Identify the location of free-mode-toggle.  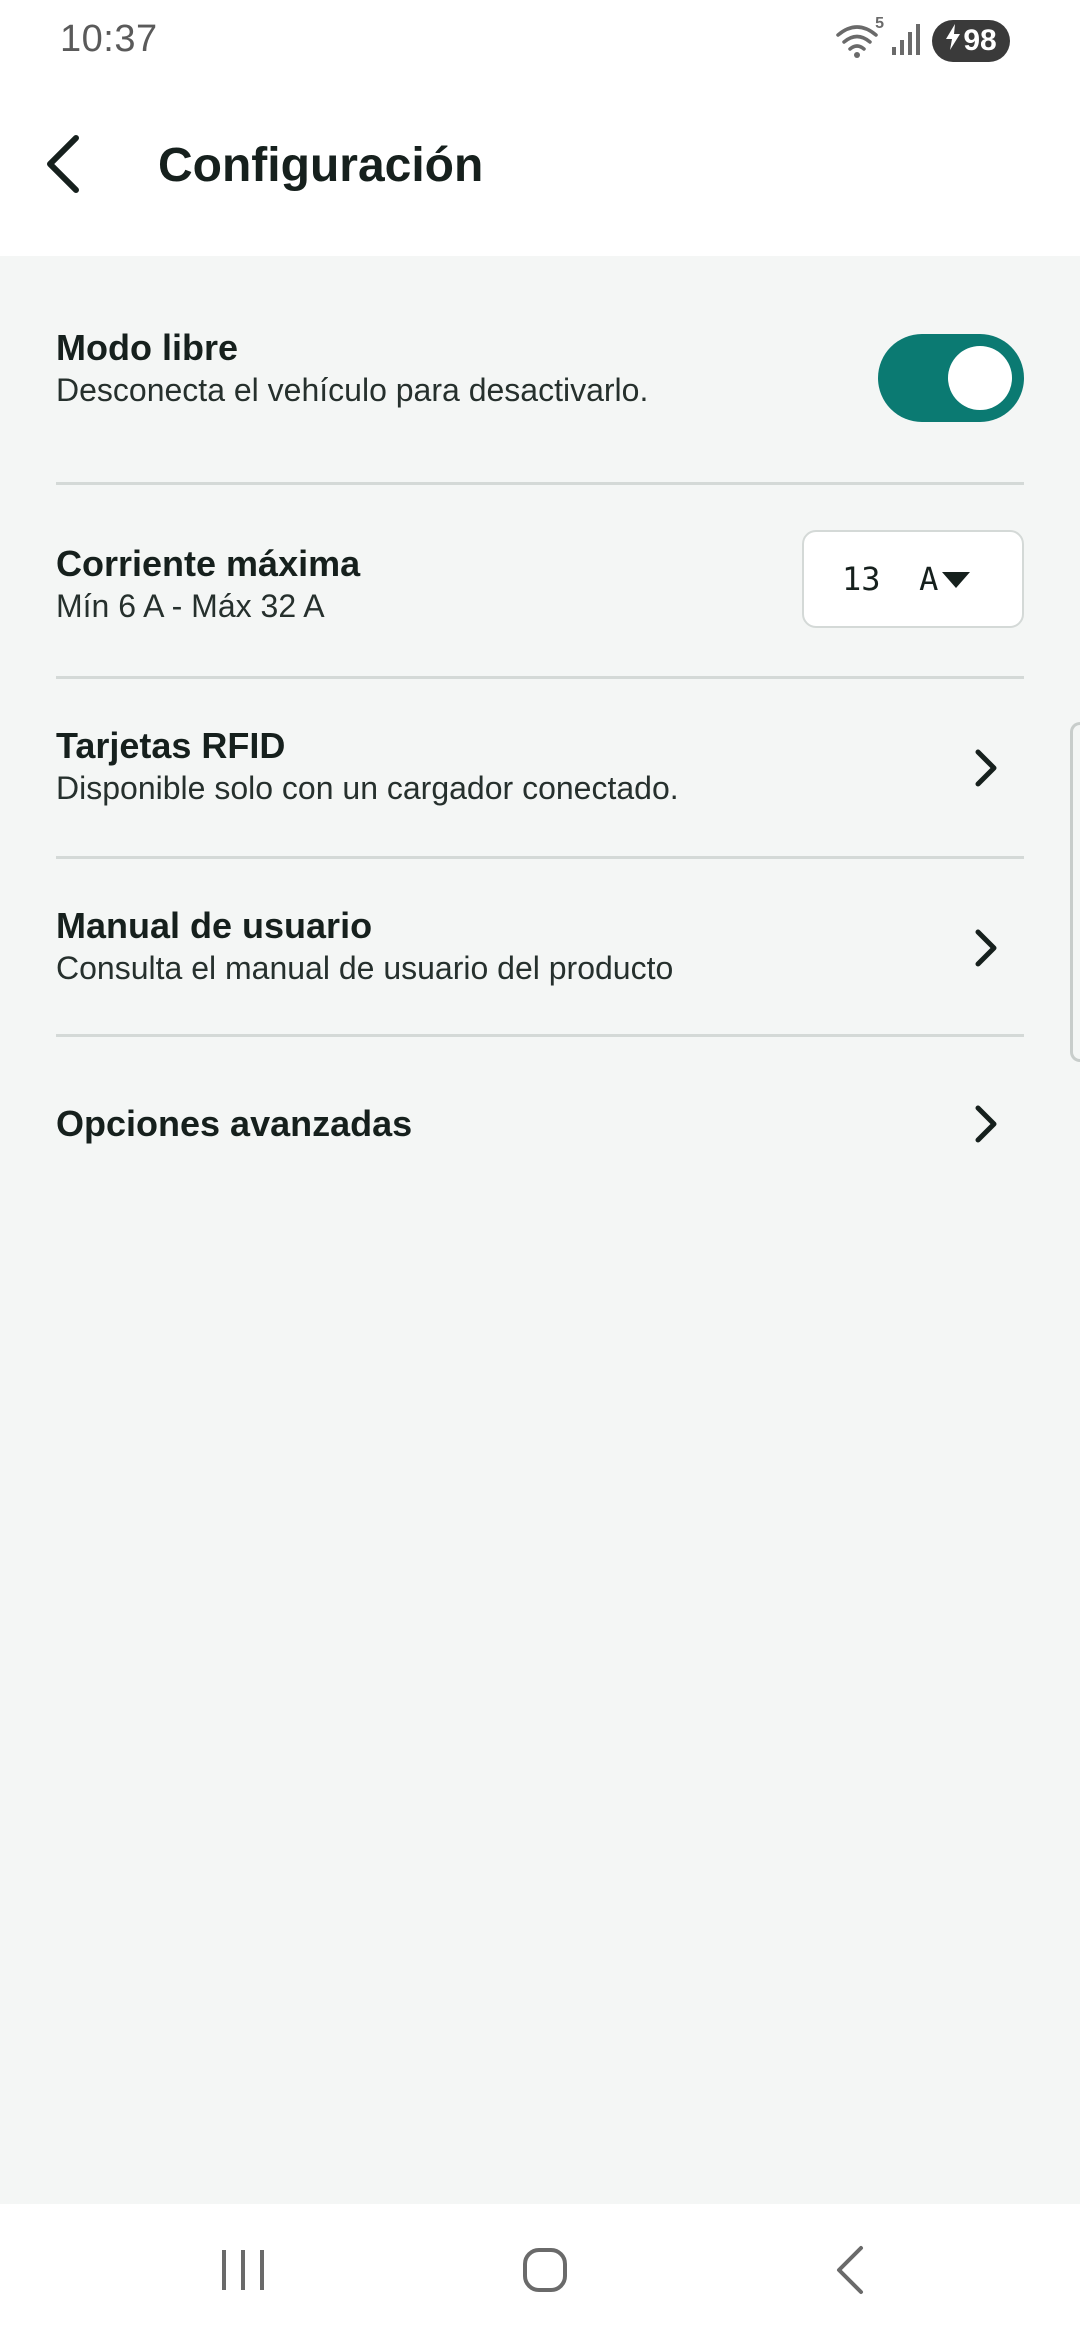
(951, 378).